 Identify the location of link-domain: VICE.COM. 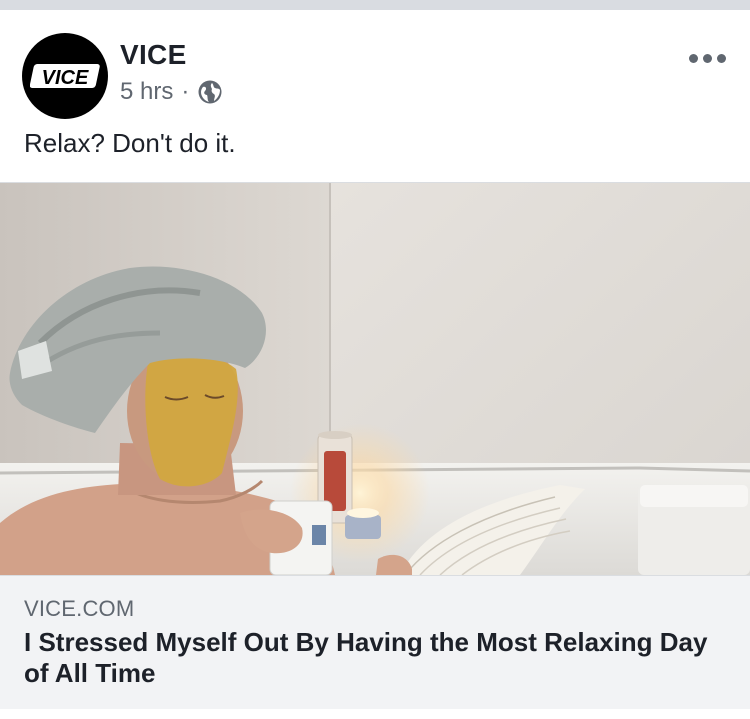
(79, 608).